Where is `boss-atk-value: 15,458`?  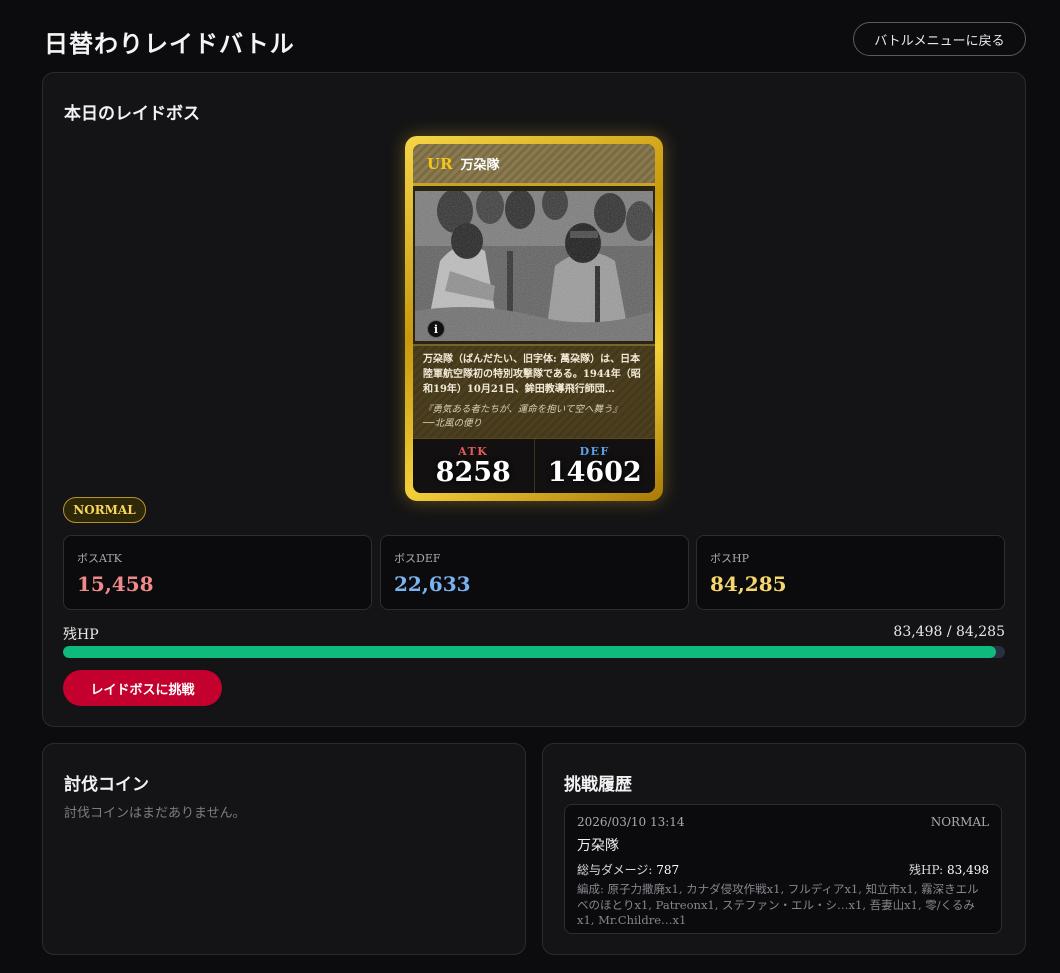 boss-atk-value: 15,458 is located at coordinates (115, 584).